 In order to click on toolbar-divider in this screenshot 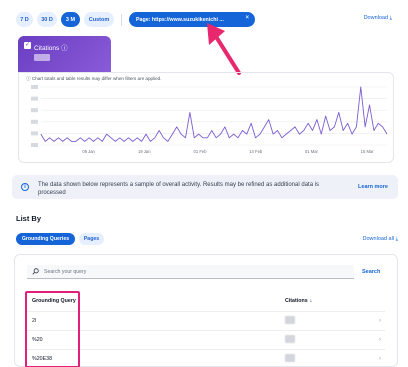, I will do `click(121, 20)`.